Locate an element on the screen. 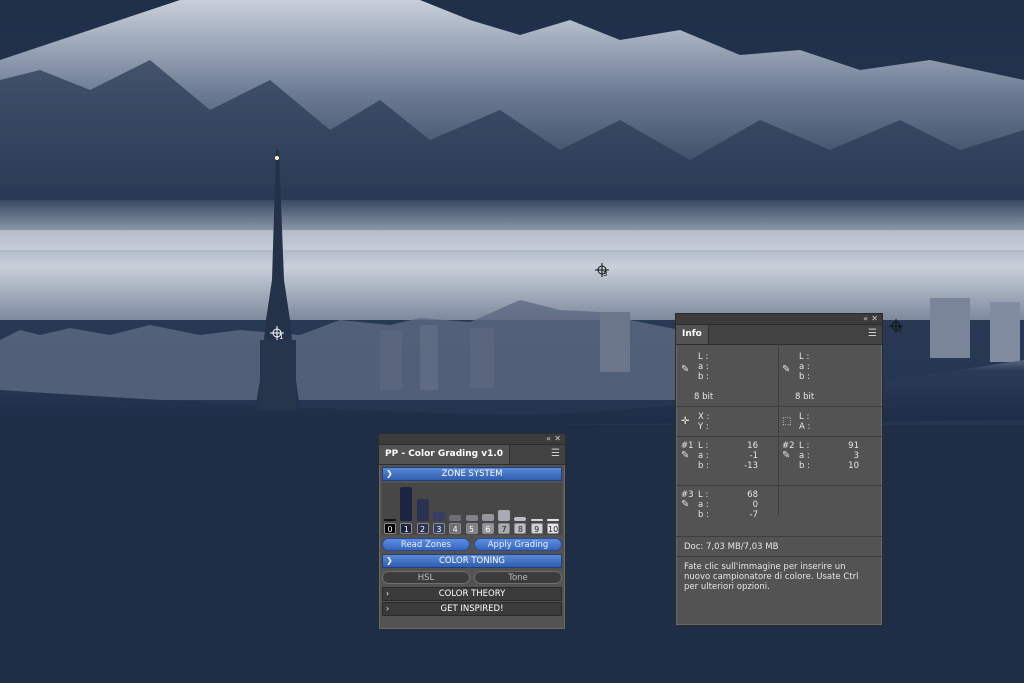  x-label: X : is located at coordinates (704, 417).